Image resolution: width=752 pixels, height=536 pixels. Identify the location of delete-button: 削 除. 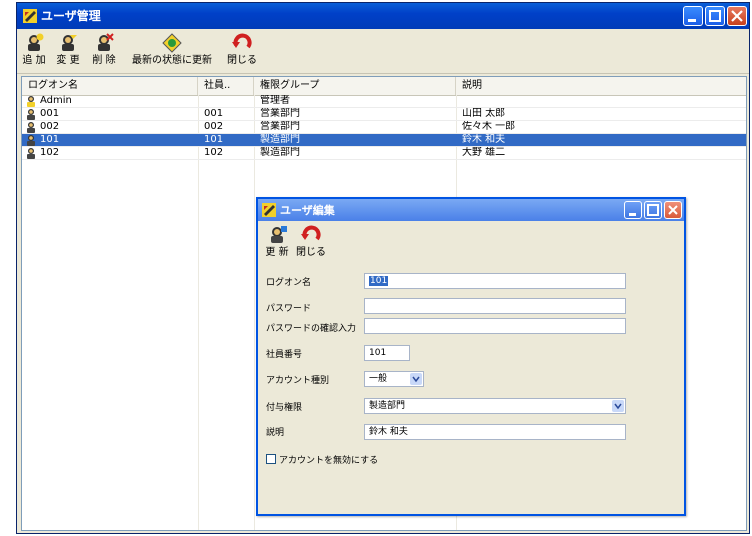
(104, 50).